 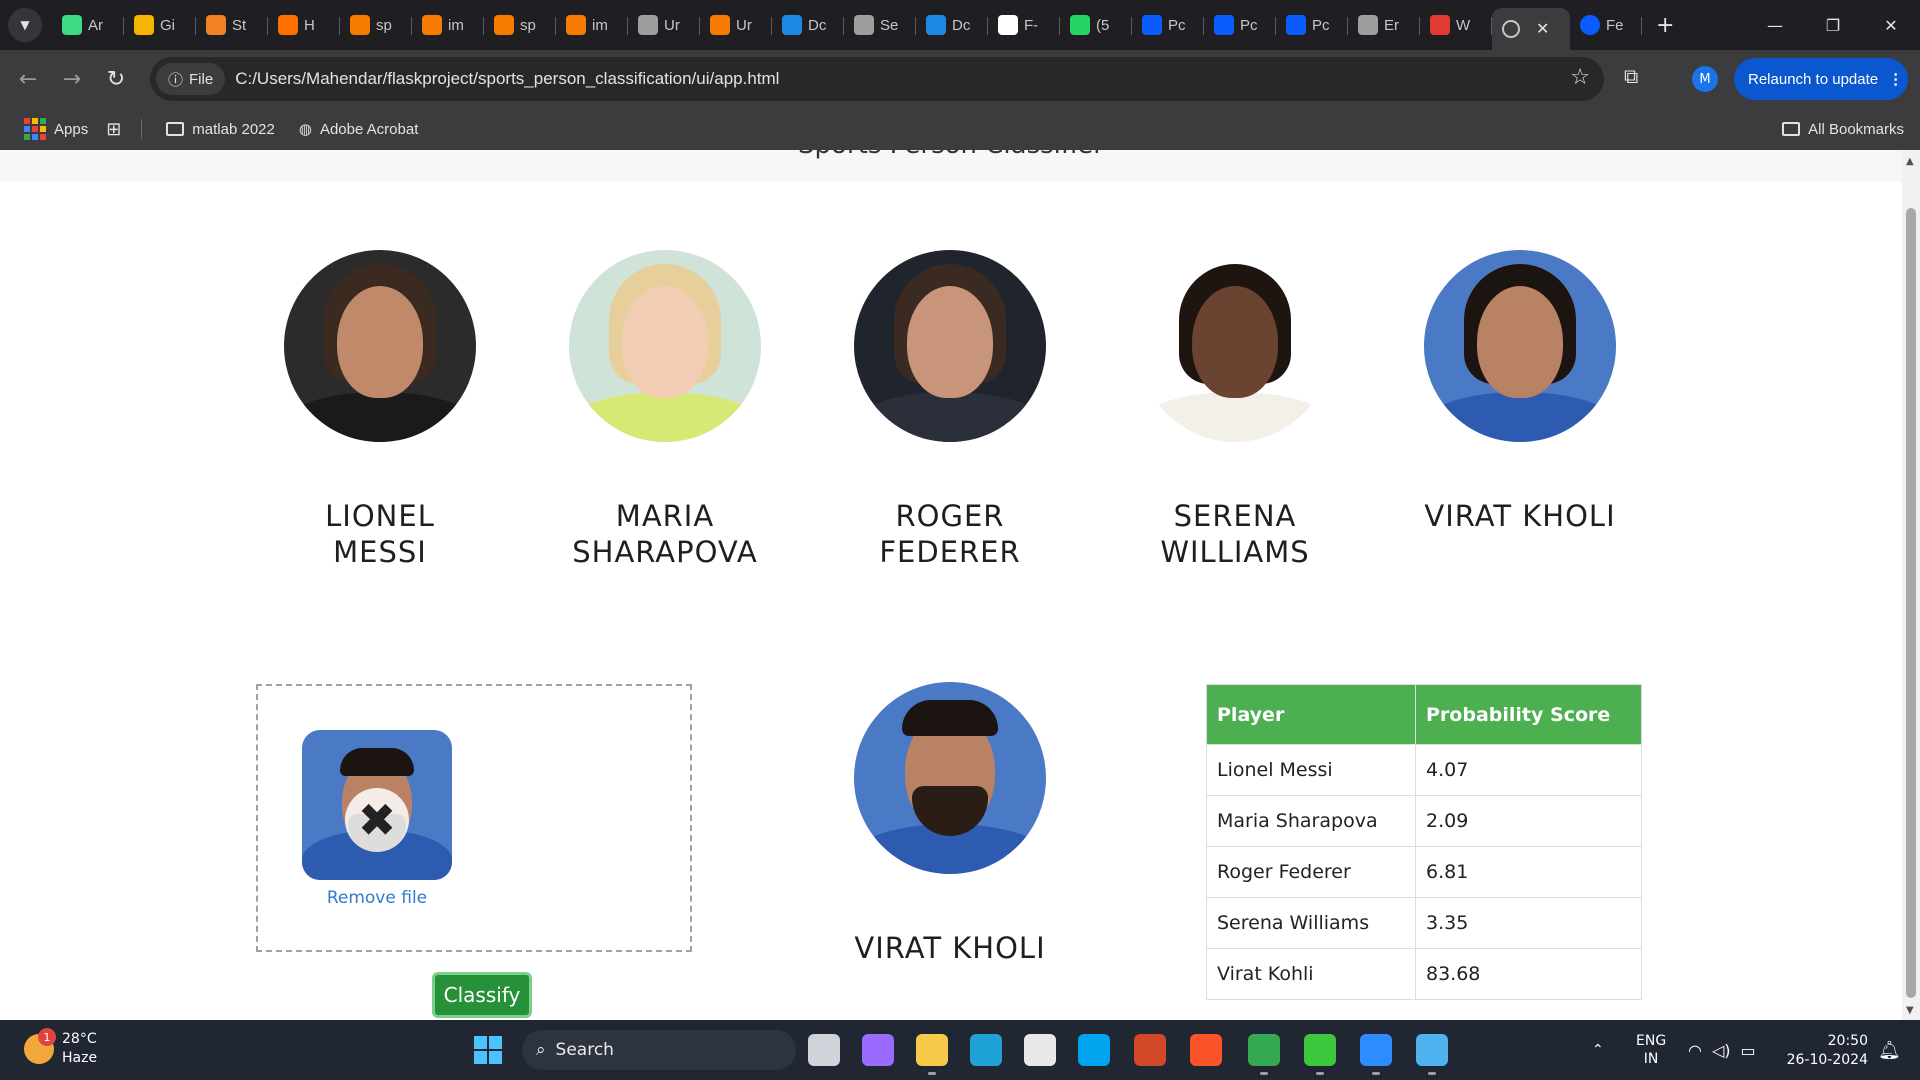 What do you see at coordinates (305, 129) in the screenshot?
I see `globe-icon: ◍` at bounding box center [305, 129].